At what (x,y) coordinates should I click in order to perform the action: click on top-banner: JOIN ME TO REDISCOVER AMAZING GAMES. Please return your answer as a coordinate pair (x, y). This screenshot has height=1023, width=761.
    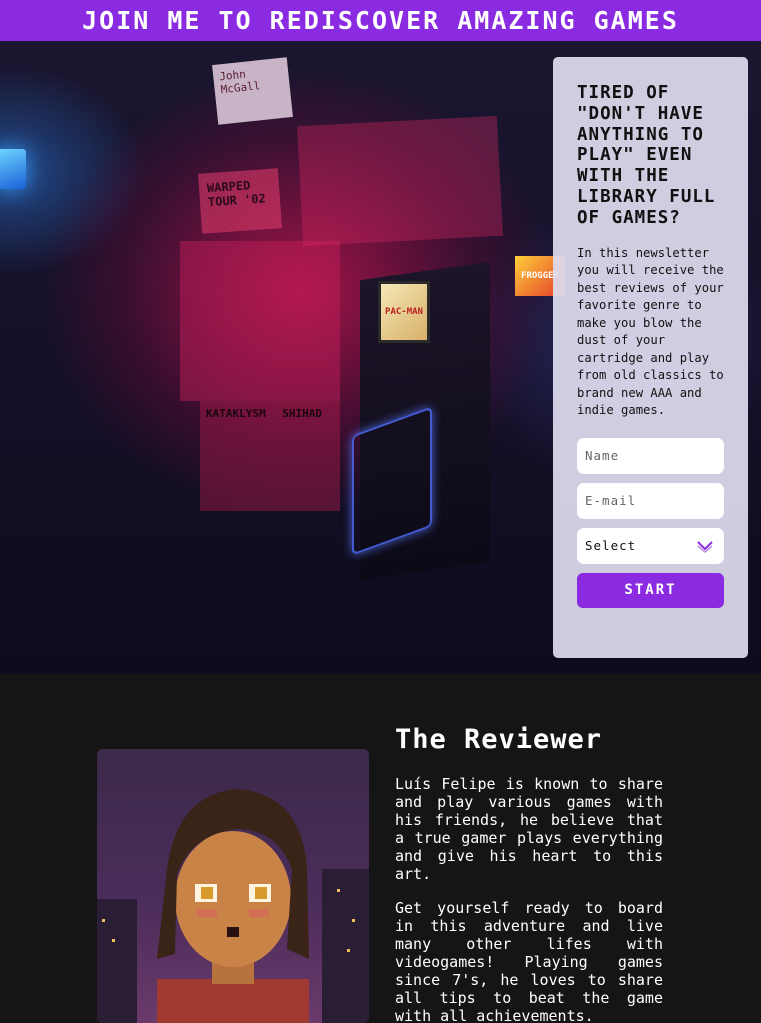
    Looking at the image, I should click on (380, 20).